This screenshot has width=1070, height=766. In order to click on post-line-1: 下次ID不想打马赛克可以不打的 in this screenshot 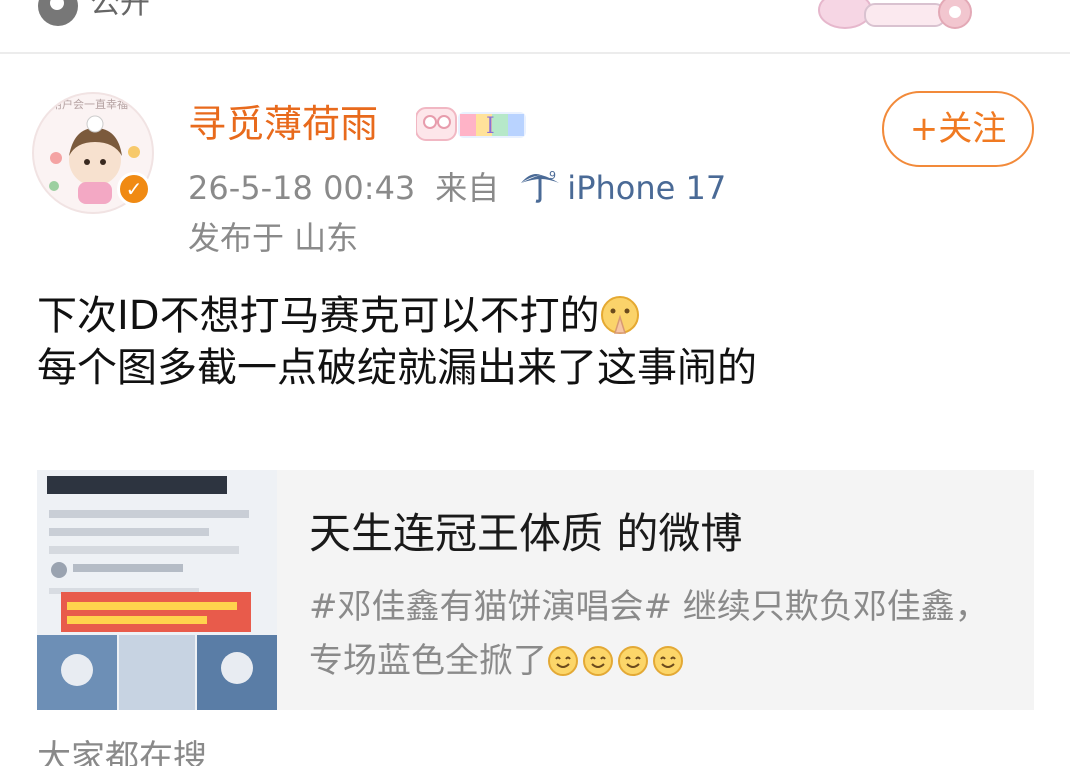, I will do `click(397, 316)`.